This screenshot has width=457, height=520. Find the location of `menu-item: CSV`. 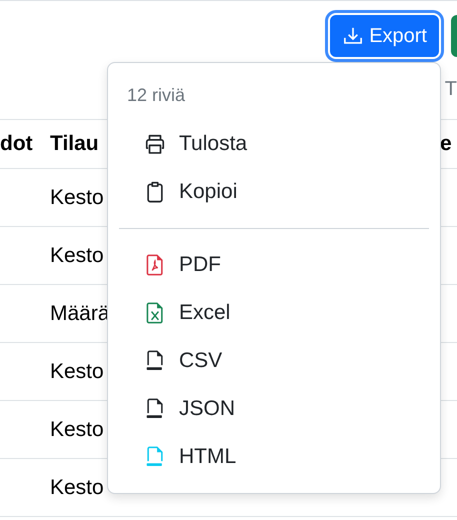

menu-item: CSV is located at coordinates (274, 361).